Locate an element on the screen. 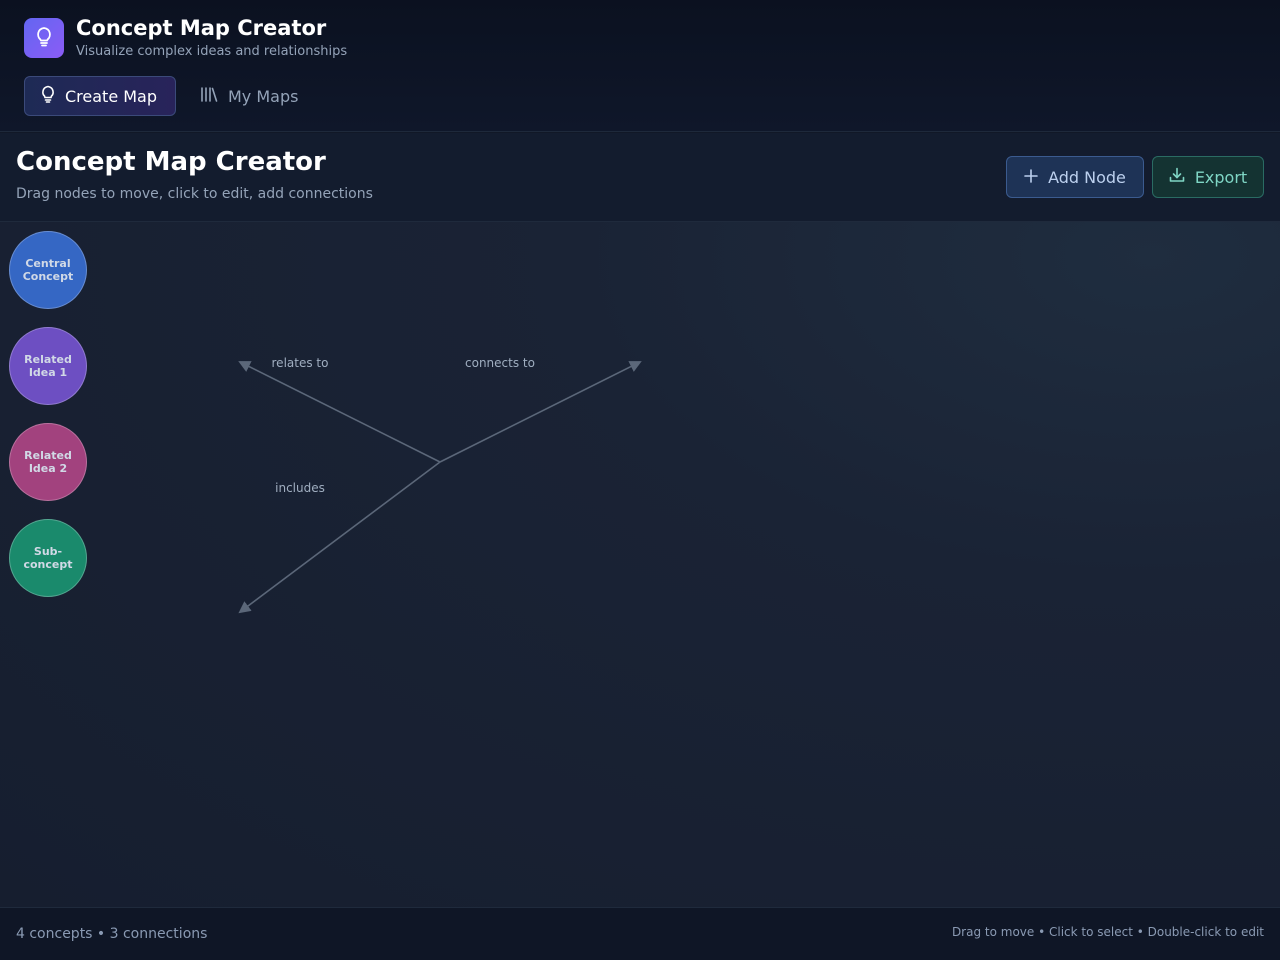 The width and height of the screenshot is (1280, 960). app-logo is located at coordinates (44, 38).